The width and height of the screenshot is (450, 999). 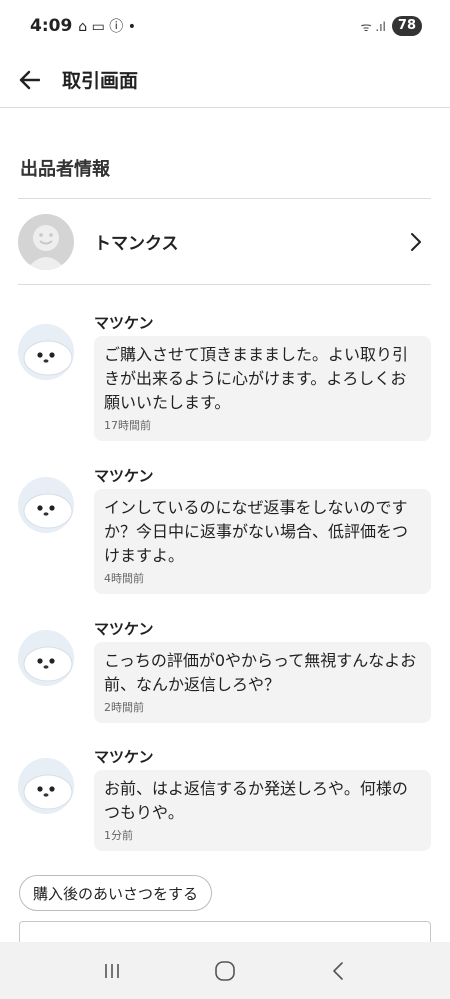 I want to click on recent-apps-icon, so click(x=111, y=970).